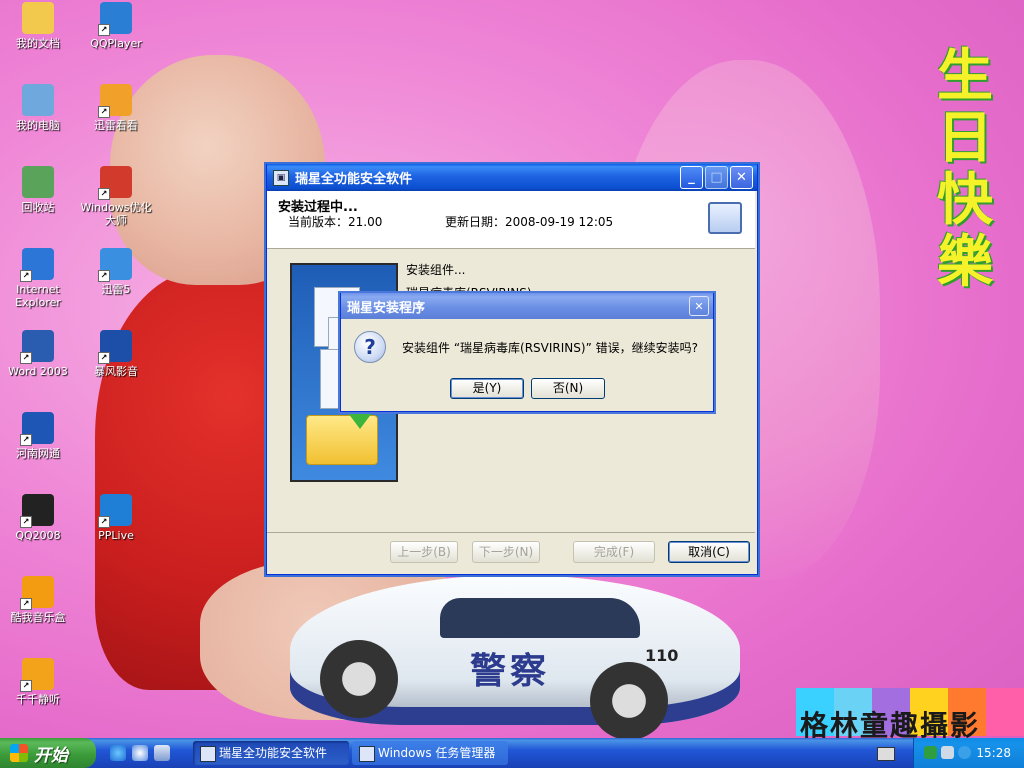 This screenshot has width=1024, height=768. I want to click on desktop-icon-my-documents: 我的文档, so click(38, 26).